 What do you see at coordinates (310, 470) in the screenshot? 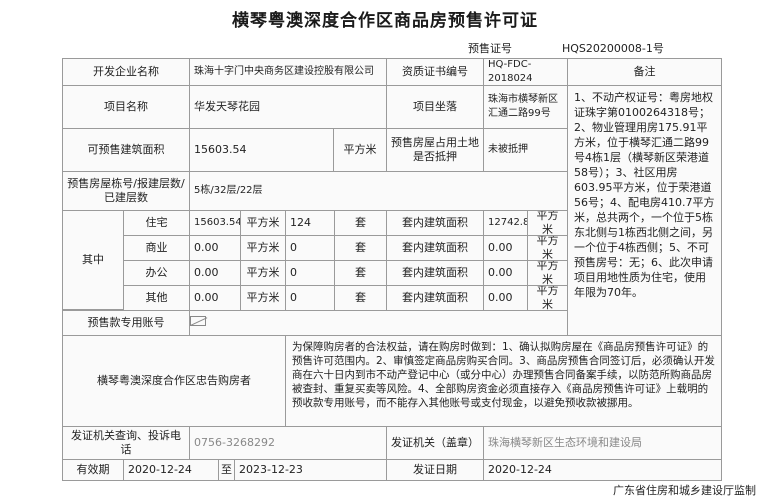
I see `validity-to: 2023-12-23` at bounding box center [310, 470].